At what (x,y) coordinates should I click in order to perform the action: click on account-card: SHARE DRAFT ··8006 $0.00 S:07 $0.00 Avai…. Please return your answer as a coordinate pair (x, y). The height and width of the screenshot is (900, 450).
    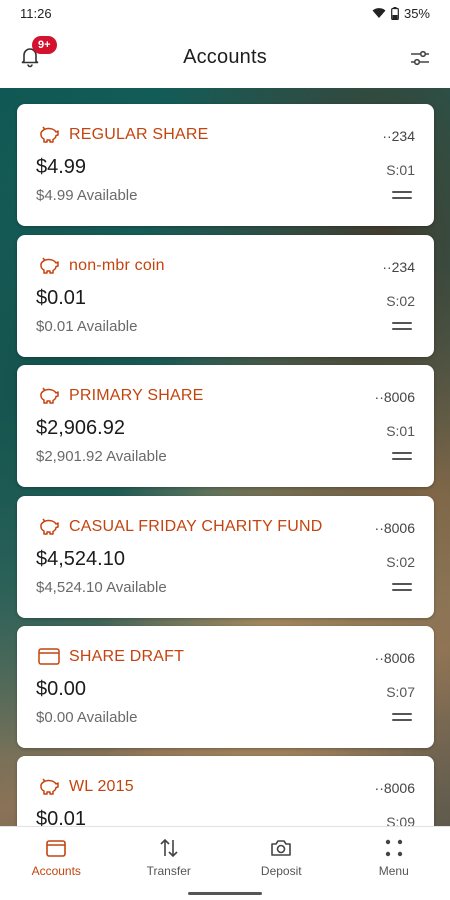
    Looking at the image, I should click on (225, 687).